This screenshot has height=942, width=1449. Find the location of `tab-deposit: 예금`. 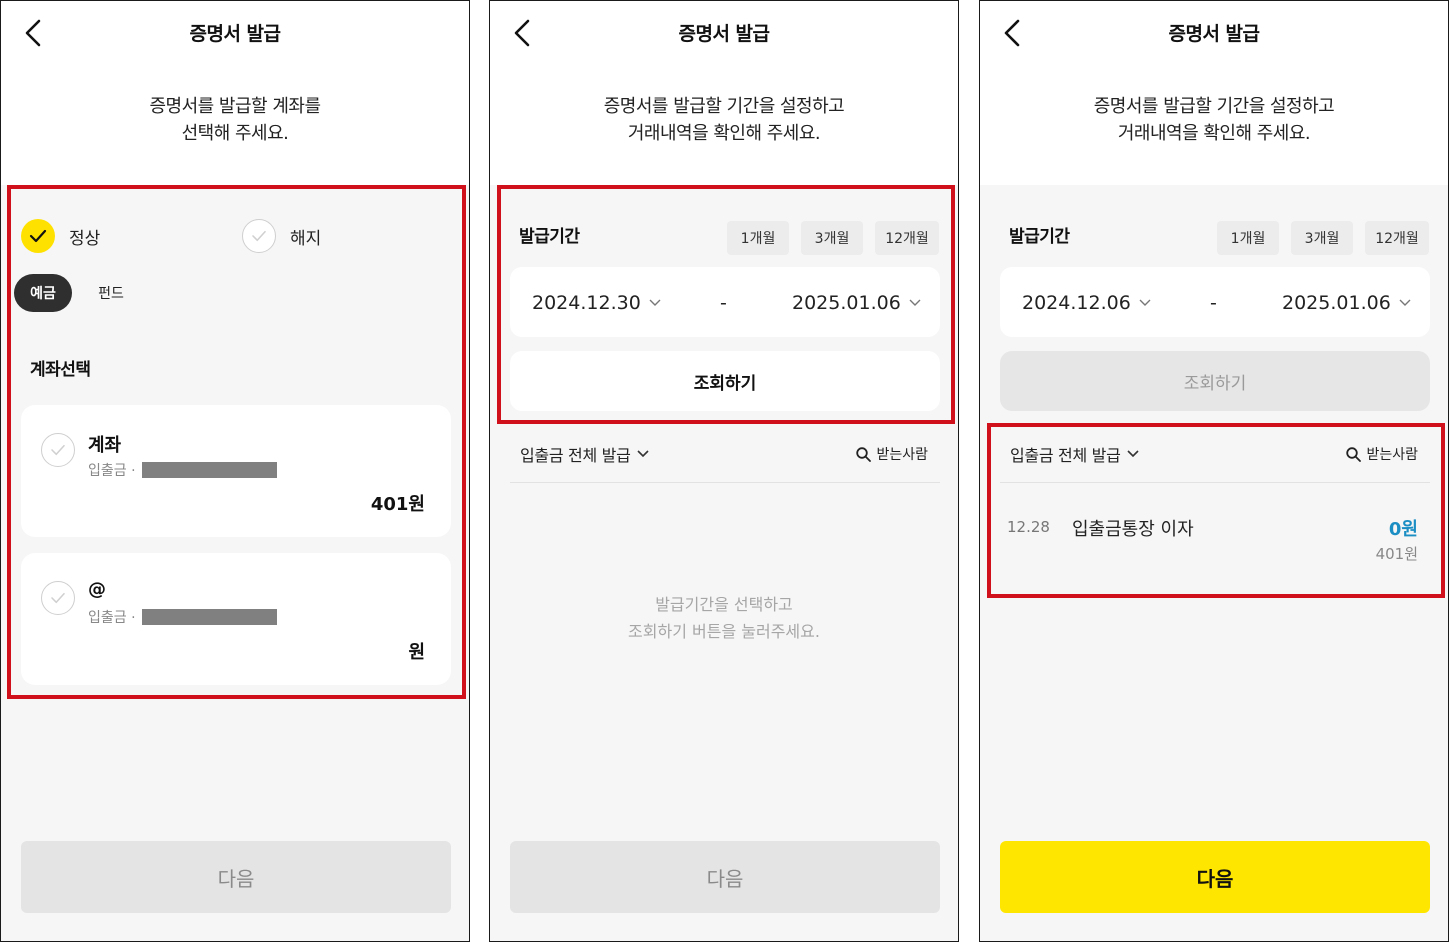

tab-deposit: 예금 is located at coordinates (43, 293).